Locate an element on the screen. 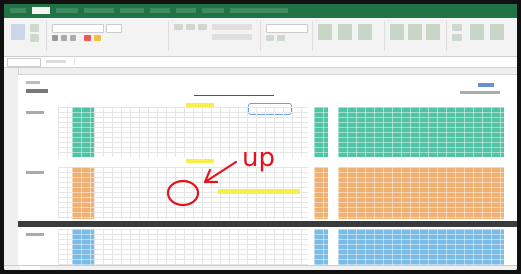  top-right-date is located at coordinates (480, 92).